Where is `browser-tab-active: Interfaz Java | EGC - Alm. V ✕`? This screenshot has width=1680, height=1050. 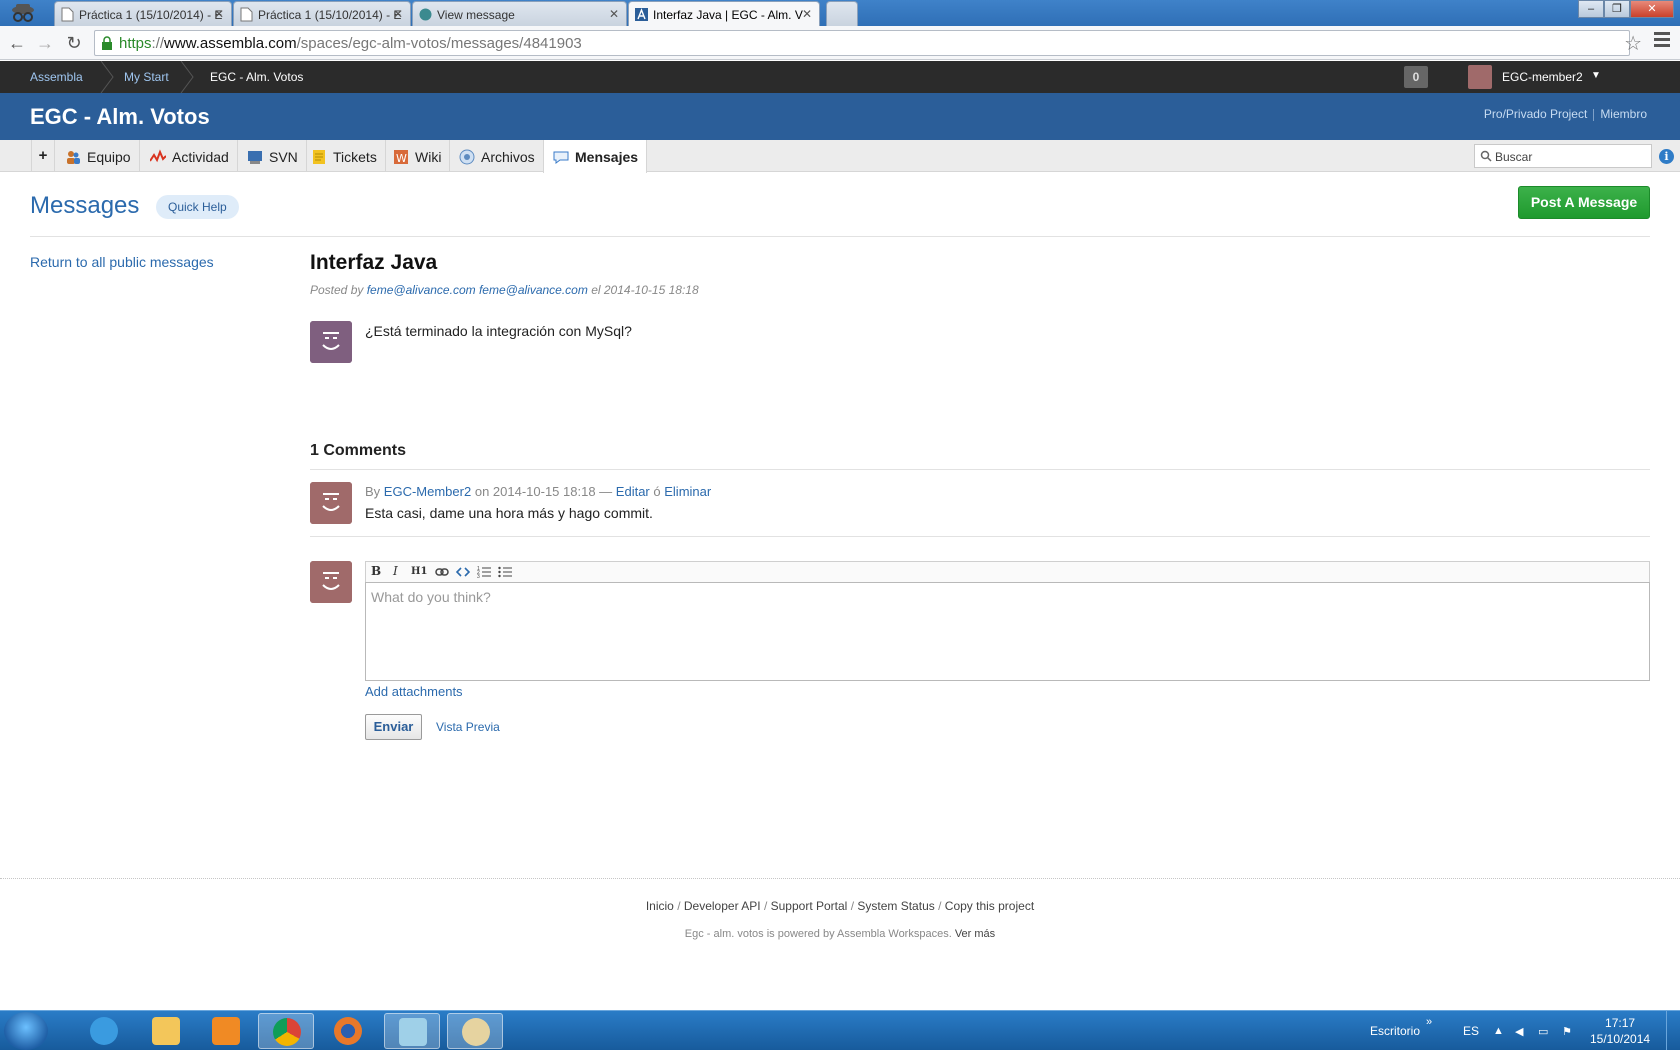 browser-tab-active: Interfaz Java | EGC - Alm. V ✕ is located at coordinates (724, 13).